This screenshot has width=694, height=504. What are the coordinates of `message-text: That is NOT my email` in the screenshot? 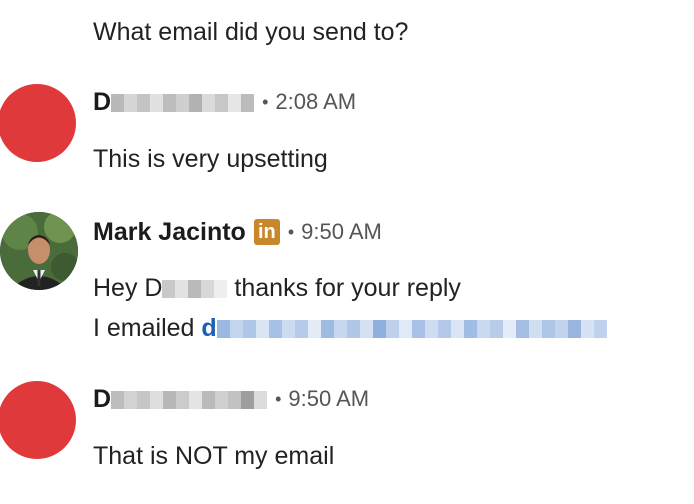 It's located at (214, 456).